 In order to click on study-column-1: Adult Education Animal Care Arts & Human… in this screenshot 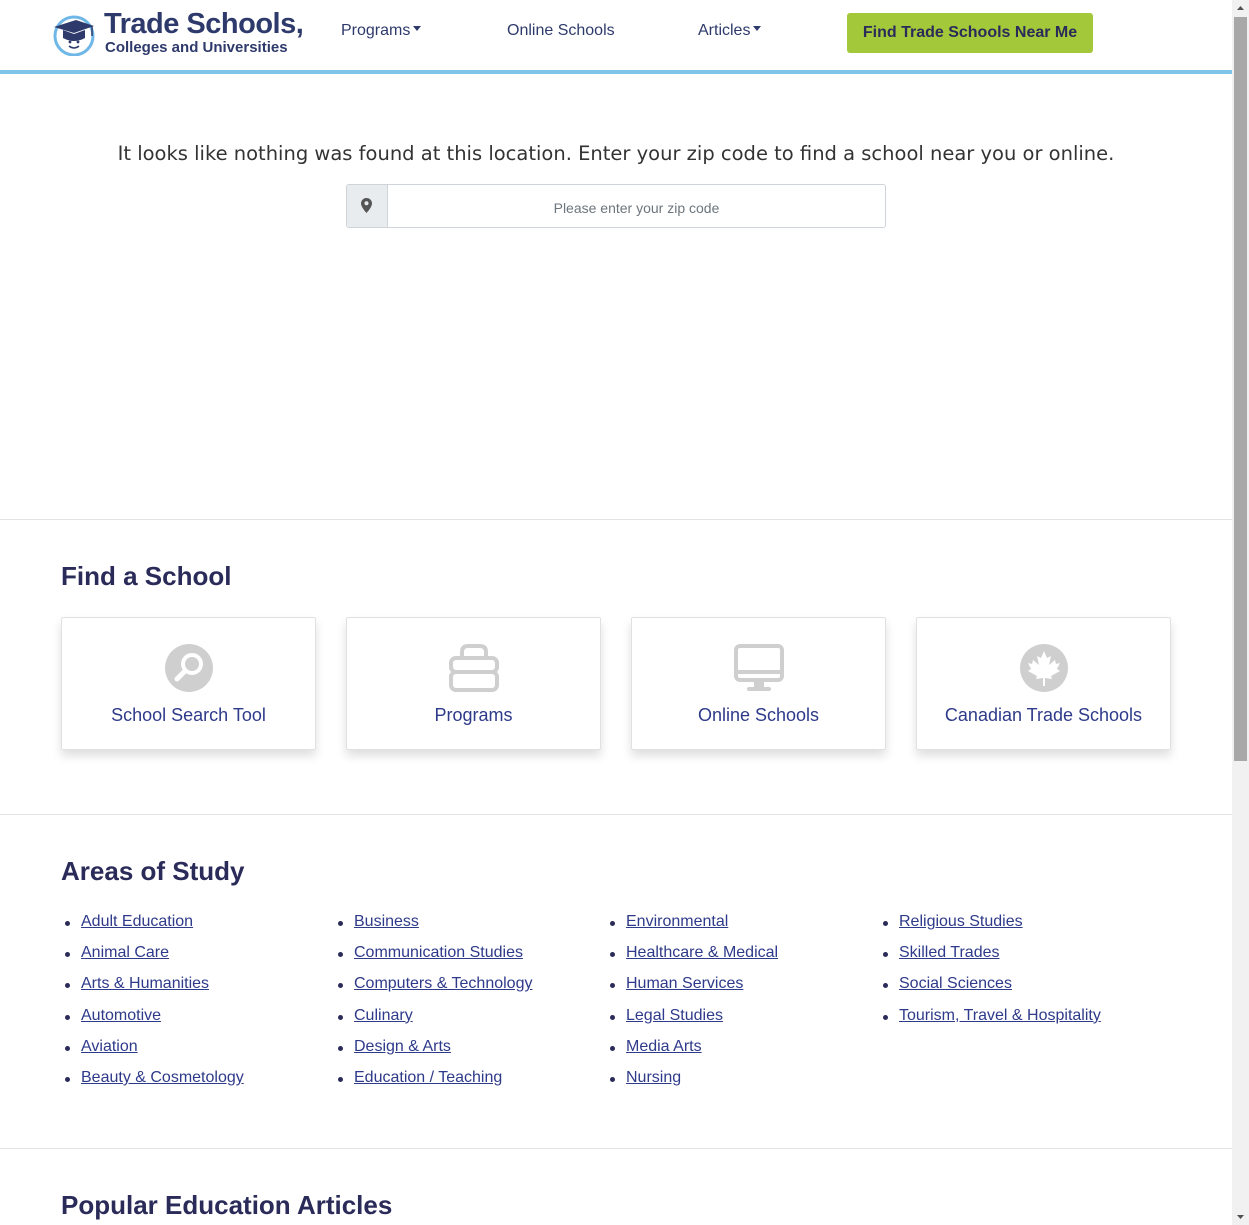, I will do `click(152, 1006)`.